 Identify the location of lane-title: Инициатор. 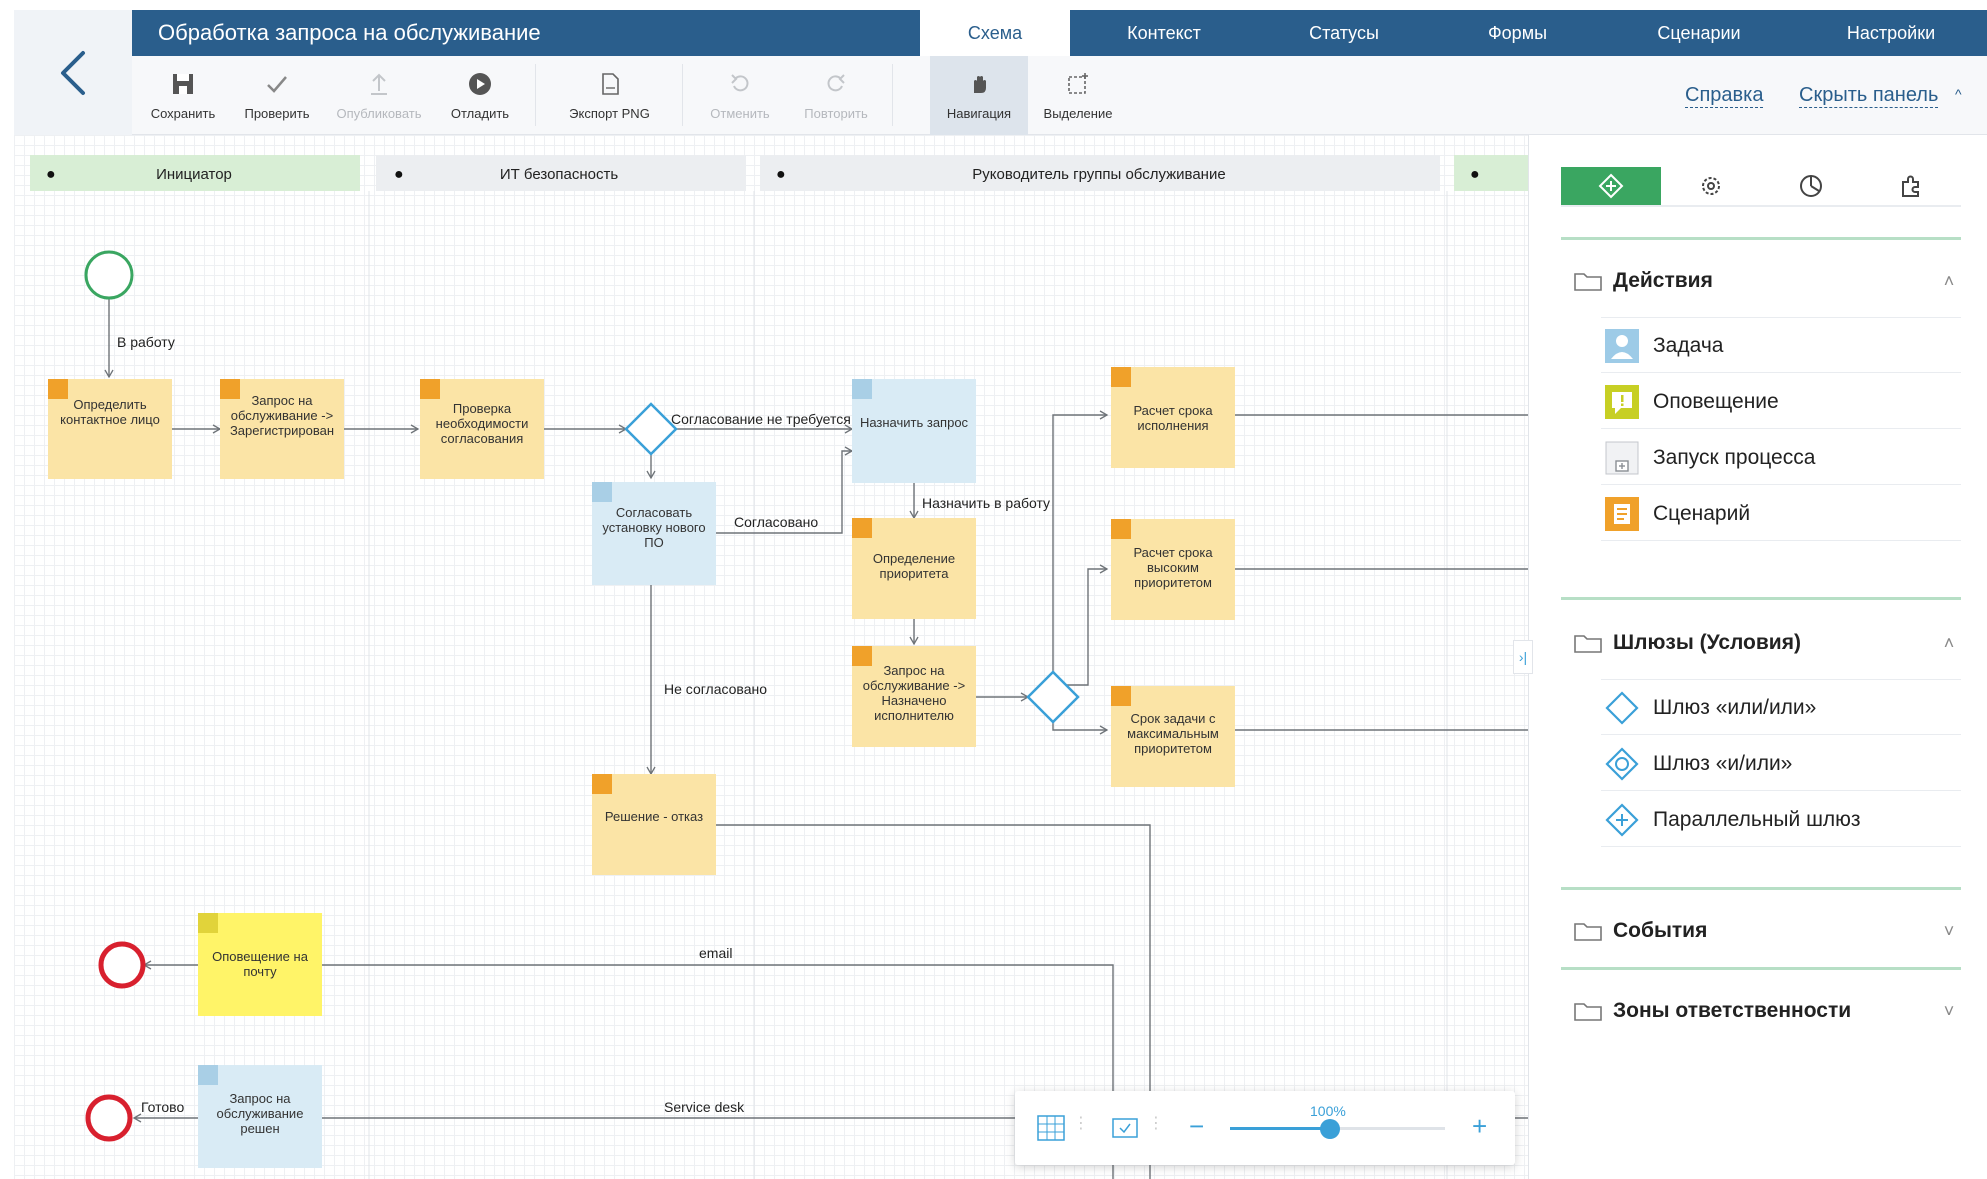
(194, 174).